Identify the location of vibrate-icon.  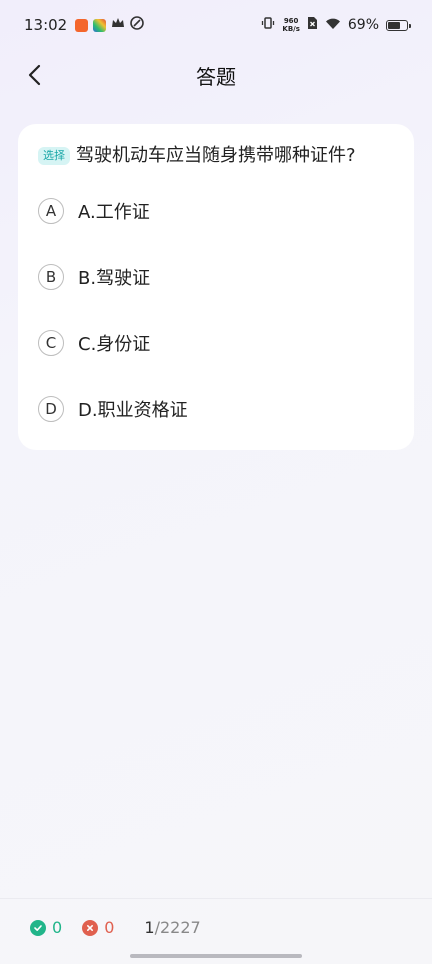
(268, 25).